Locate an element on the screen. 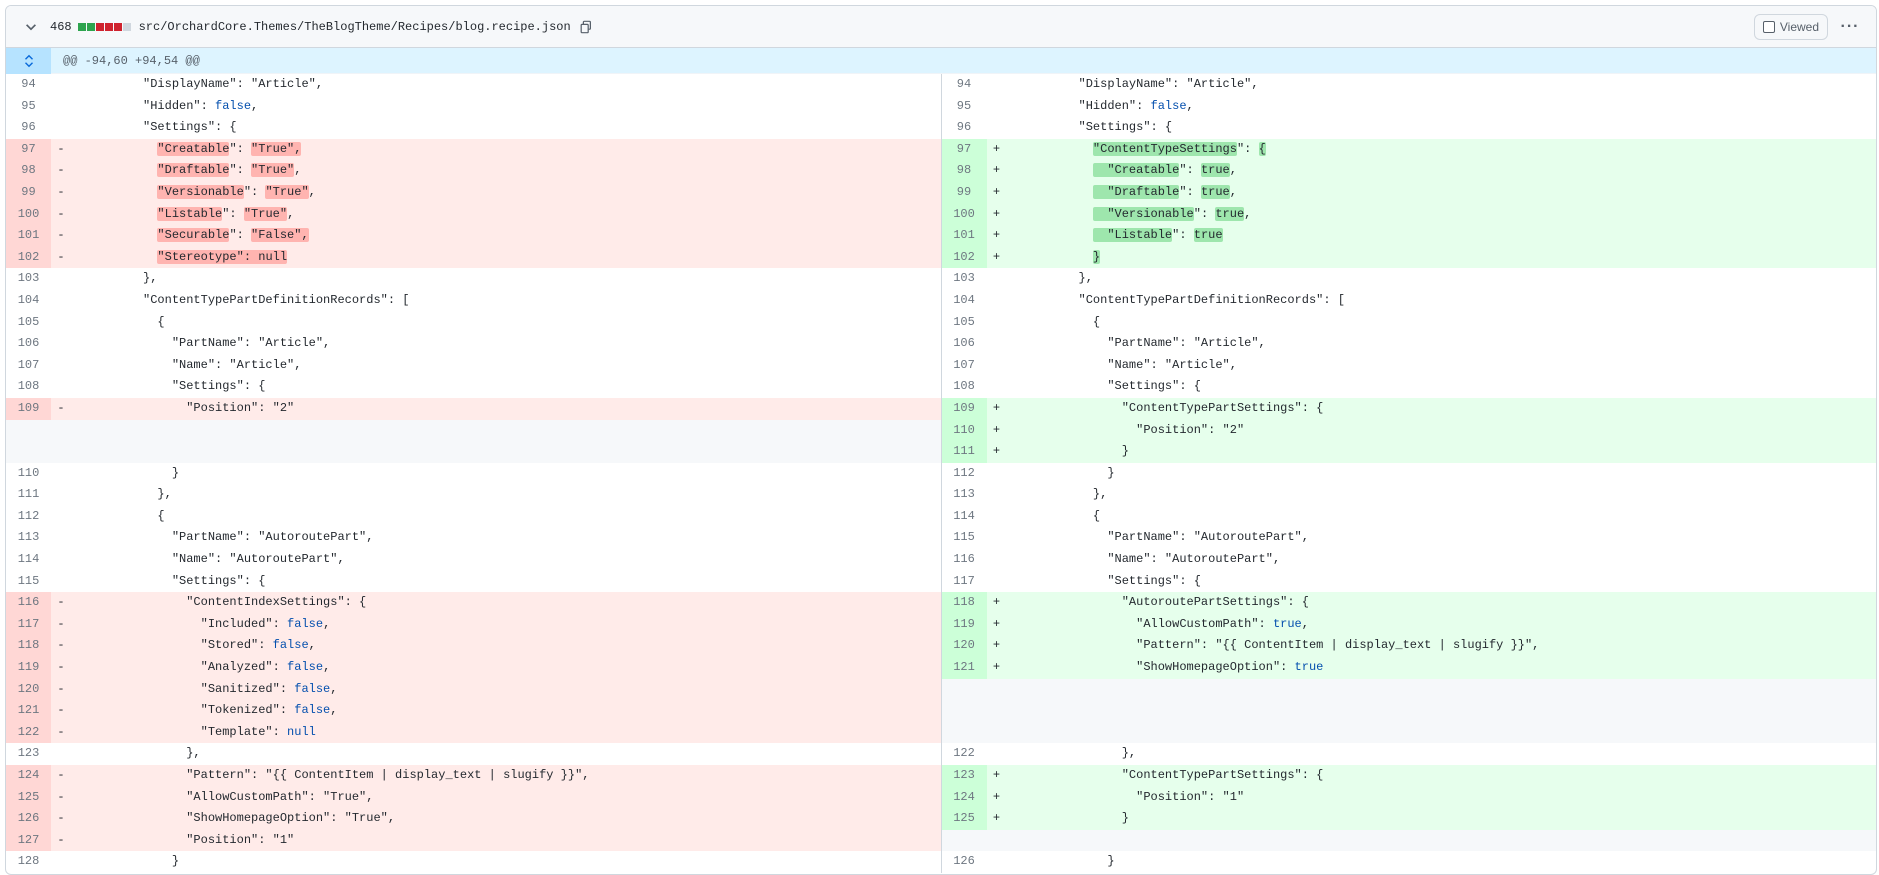  code-text: "Name": "Article", is located at coordinates (506, 366).